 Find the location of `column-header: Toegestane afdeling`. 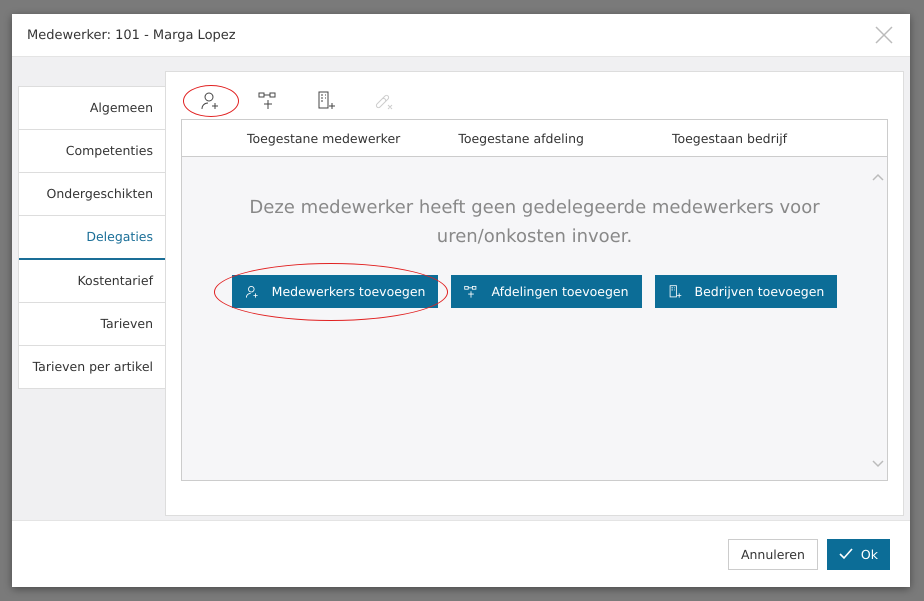

column-header: Toegestane afdeling is located at coordinates (521, 138).